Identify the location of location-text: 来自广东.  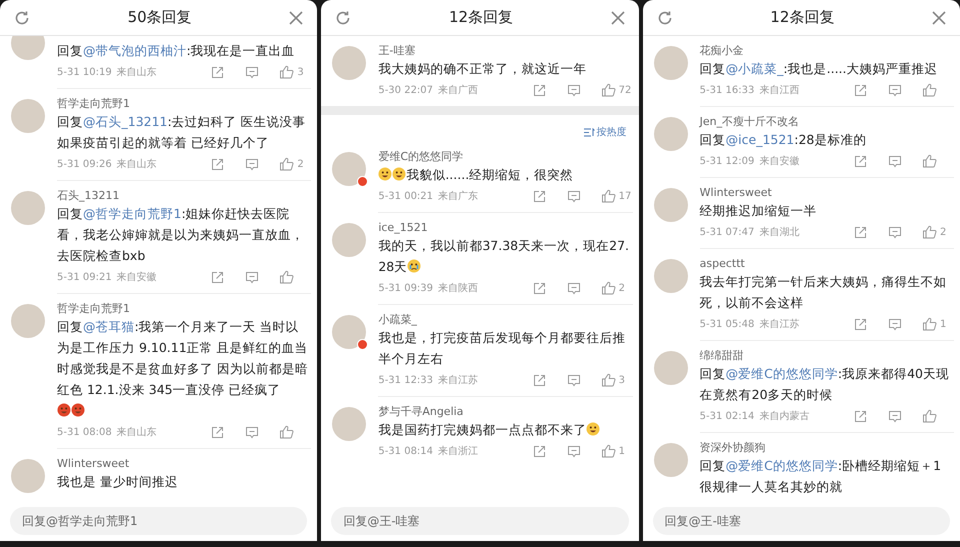
(458, 197).